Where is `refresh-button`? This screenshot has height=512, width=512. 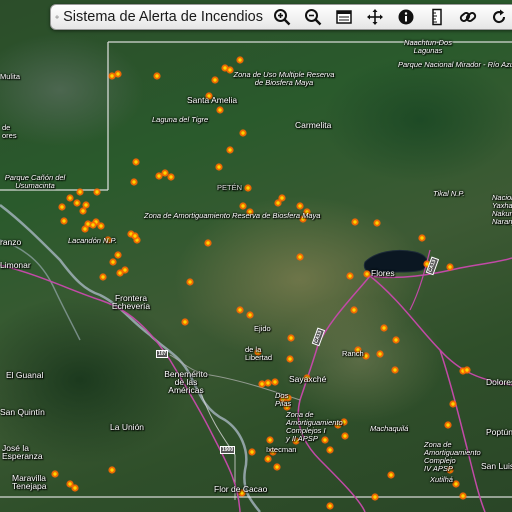 refresh-button is located at coordinates (499, 17).